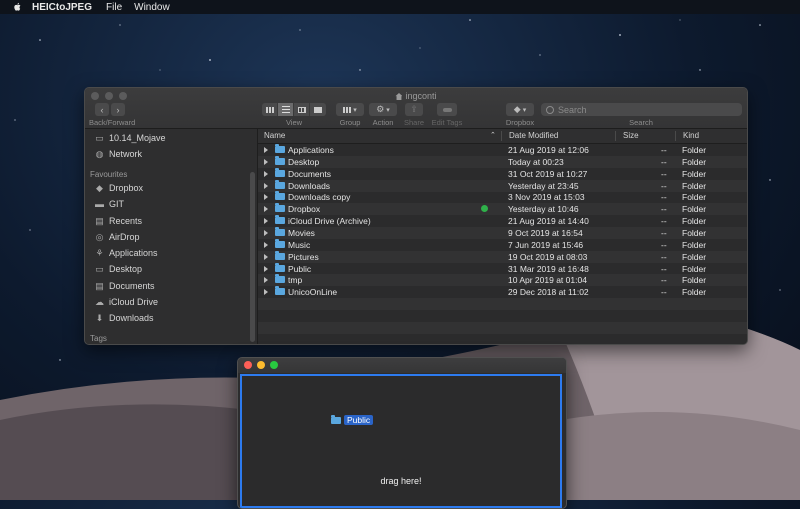 The height and width of the screenshot is (509, 800). What do you see at coordinates (400, 7) in the screenshot?
I see `menu-bar: HEICtoJPEG File Window` at bounding box center [400, 7].